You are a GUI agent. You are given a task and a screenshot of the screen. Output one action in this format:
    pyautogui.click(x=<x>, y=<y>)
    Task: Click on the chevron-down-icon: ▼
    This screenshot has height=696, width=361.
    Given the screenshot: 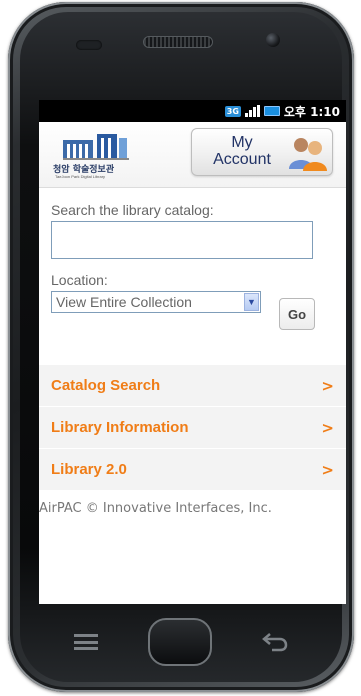 What is the action you would take?
    pyautogui.click(x=251, y=302)
    